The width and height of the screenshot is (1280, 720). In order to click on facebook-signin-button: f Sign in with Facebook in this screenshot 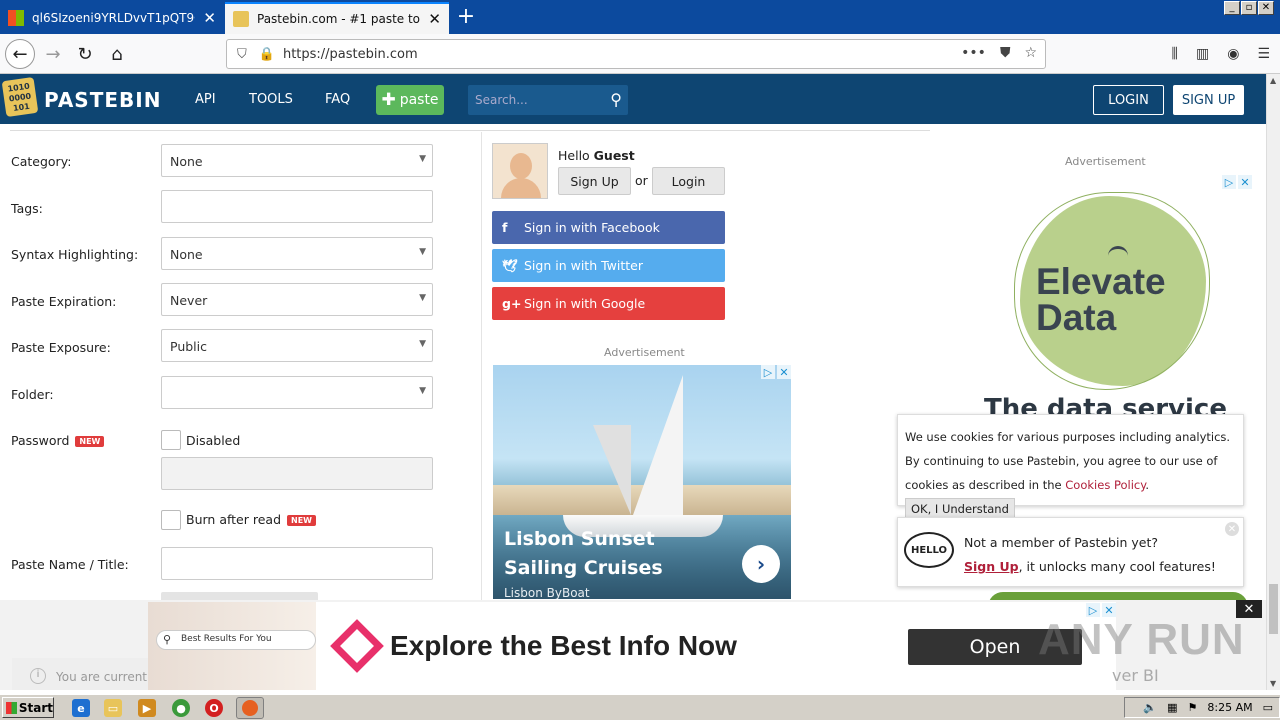, I will do `click(608, 227)`.